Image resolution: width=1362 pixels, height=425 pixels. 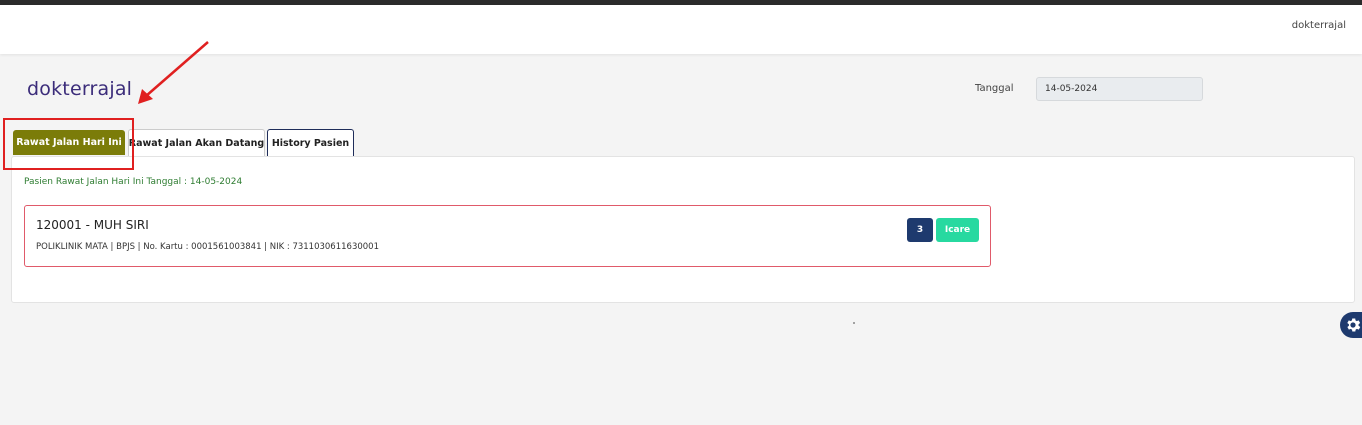 What do you see at coordinates (310, 142) in the screenshot?
I see `tab-history-pasien: History Pasien` at bounding box center [310, 142].